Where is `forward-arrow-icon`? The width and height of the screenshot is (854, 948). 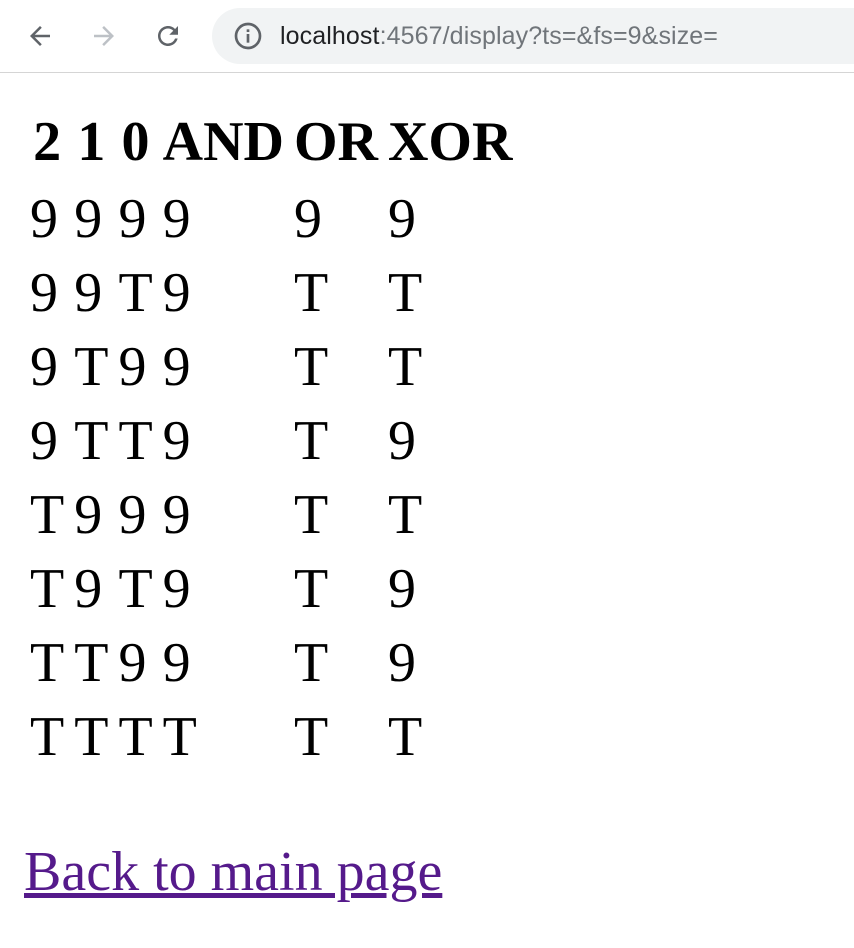
forward-arrow-icon is located at coordinates (104, 36).